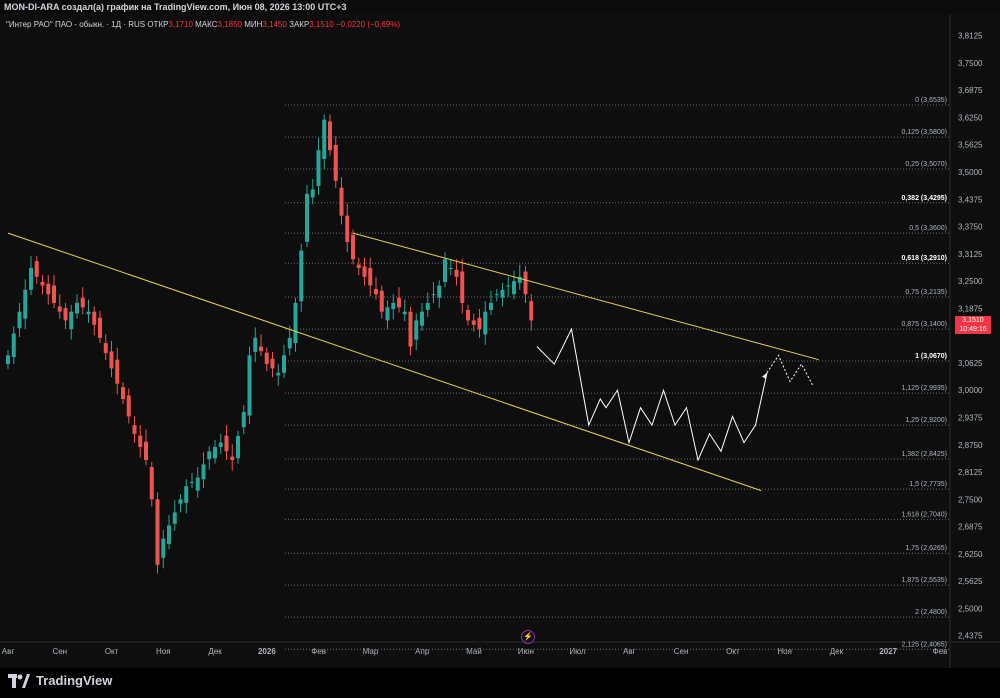  What do you see at coordinates (112, 651) in the screenshot?
I see `x-tick-label: Окт` at bounding box center [112, 651].